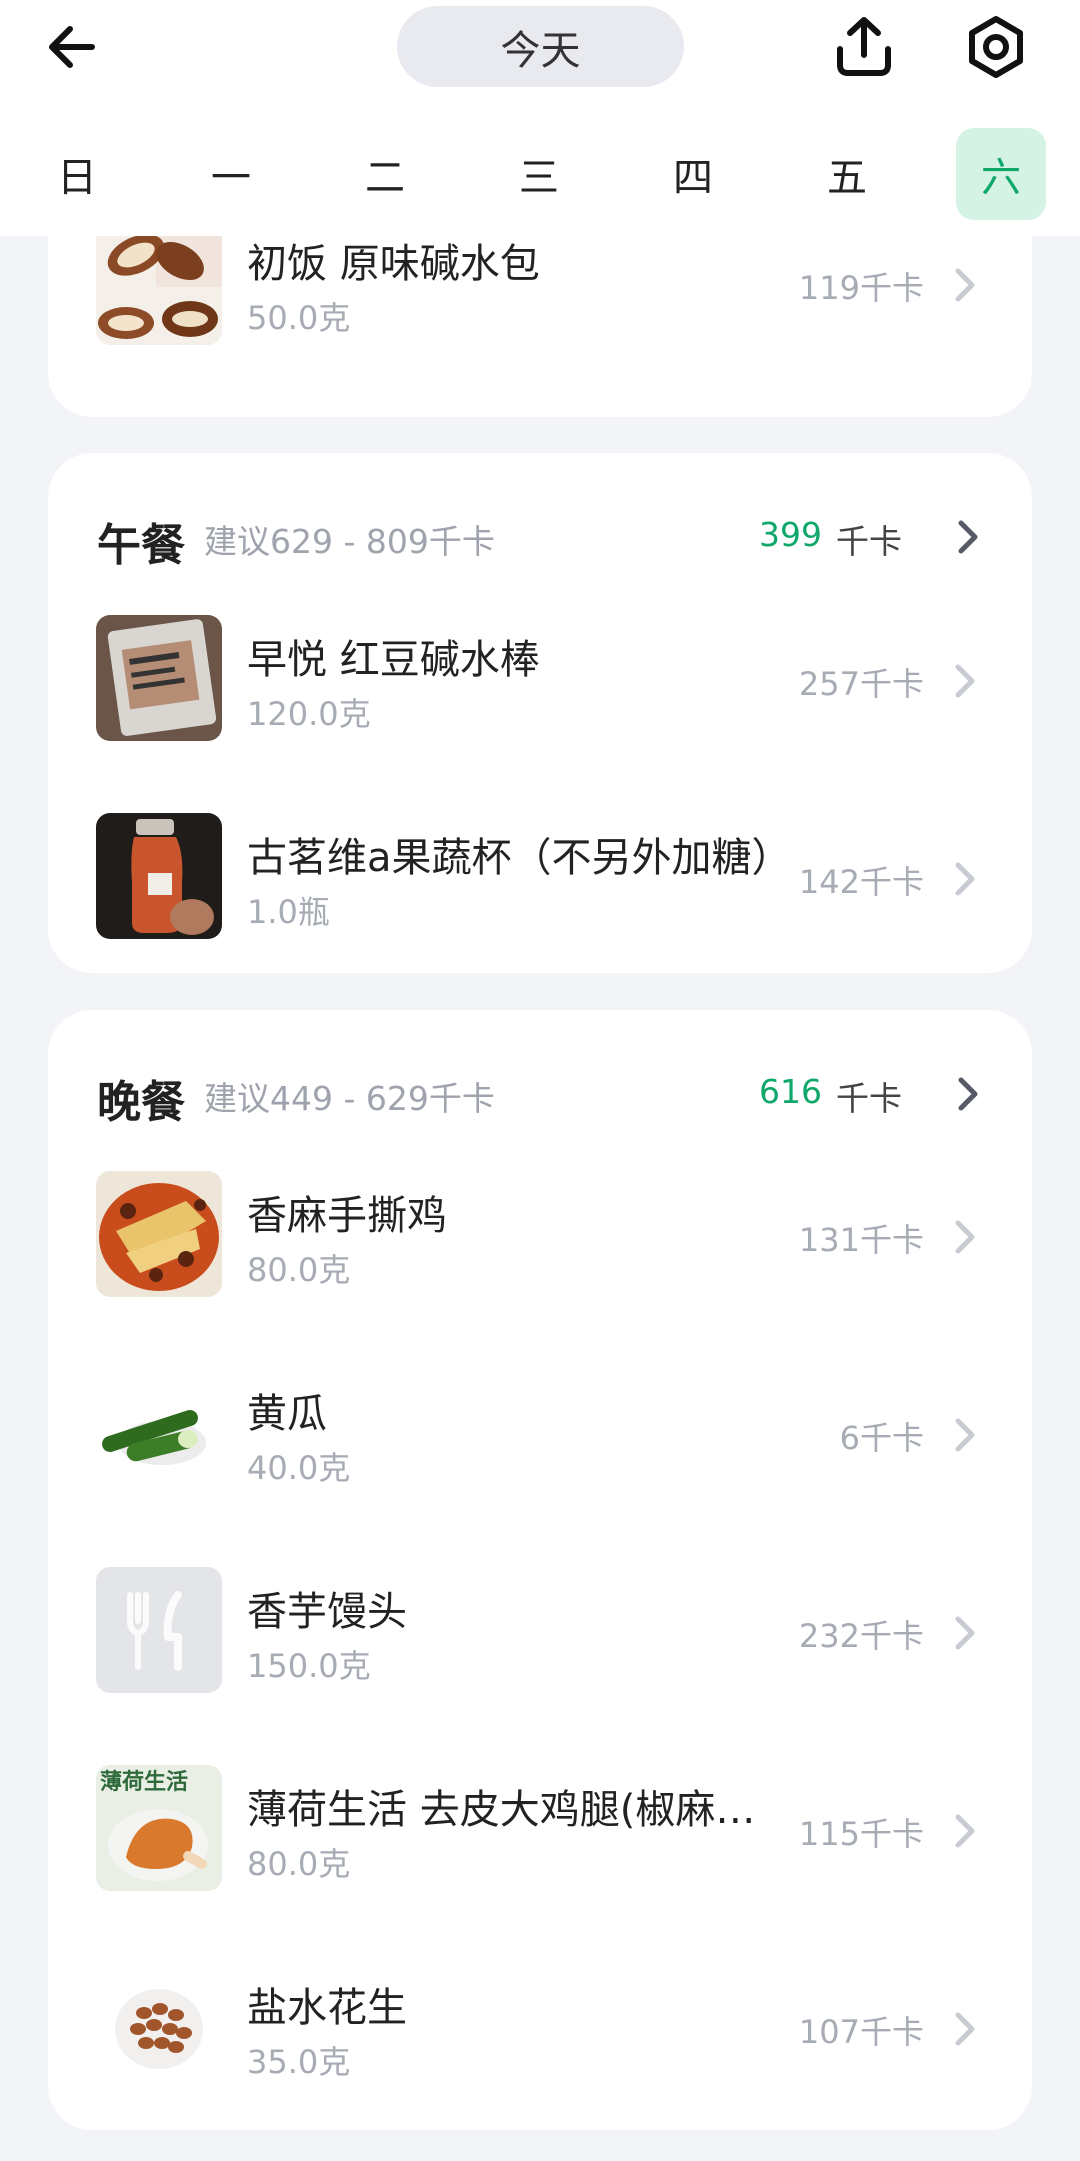 This screenshot has height=2161, width=1080. Describe the element at coordinates (540, 912) in the screenshot. I see `food-item: 古茗维a果蔬杯（不另外加糖） 1.0瓶 142千卡` at that location.